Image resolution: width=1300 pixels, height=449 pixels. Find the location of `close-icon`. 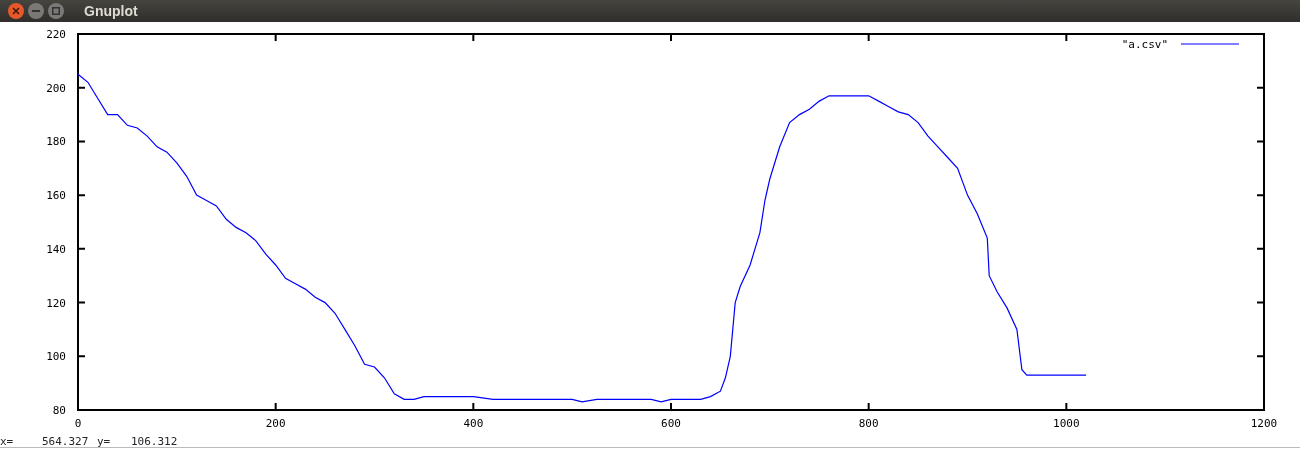

close-icon is located at coordinates (16, 11).